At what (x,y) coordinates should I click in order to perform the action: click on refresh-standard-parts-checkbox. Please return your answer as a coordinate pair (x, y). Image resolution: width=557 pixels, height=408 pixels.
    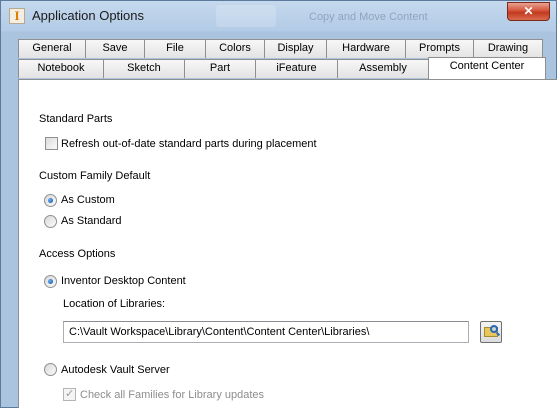
    Looking at the image, I should click on (51, 143).